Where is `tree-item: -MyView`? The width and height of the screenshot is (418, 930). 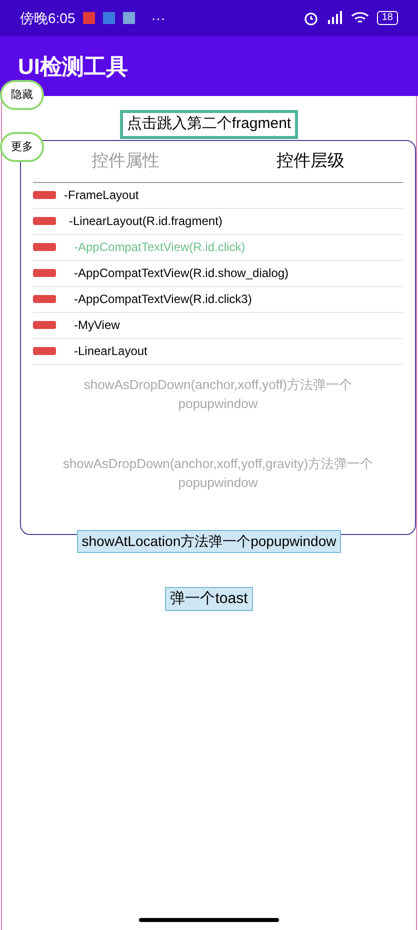
tree-item: -MyView is located at coordinates (218, 325).